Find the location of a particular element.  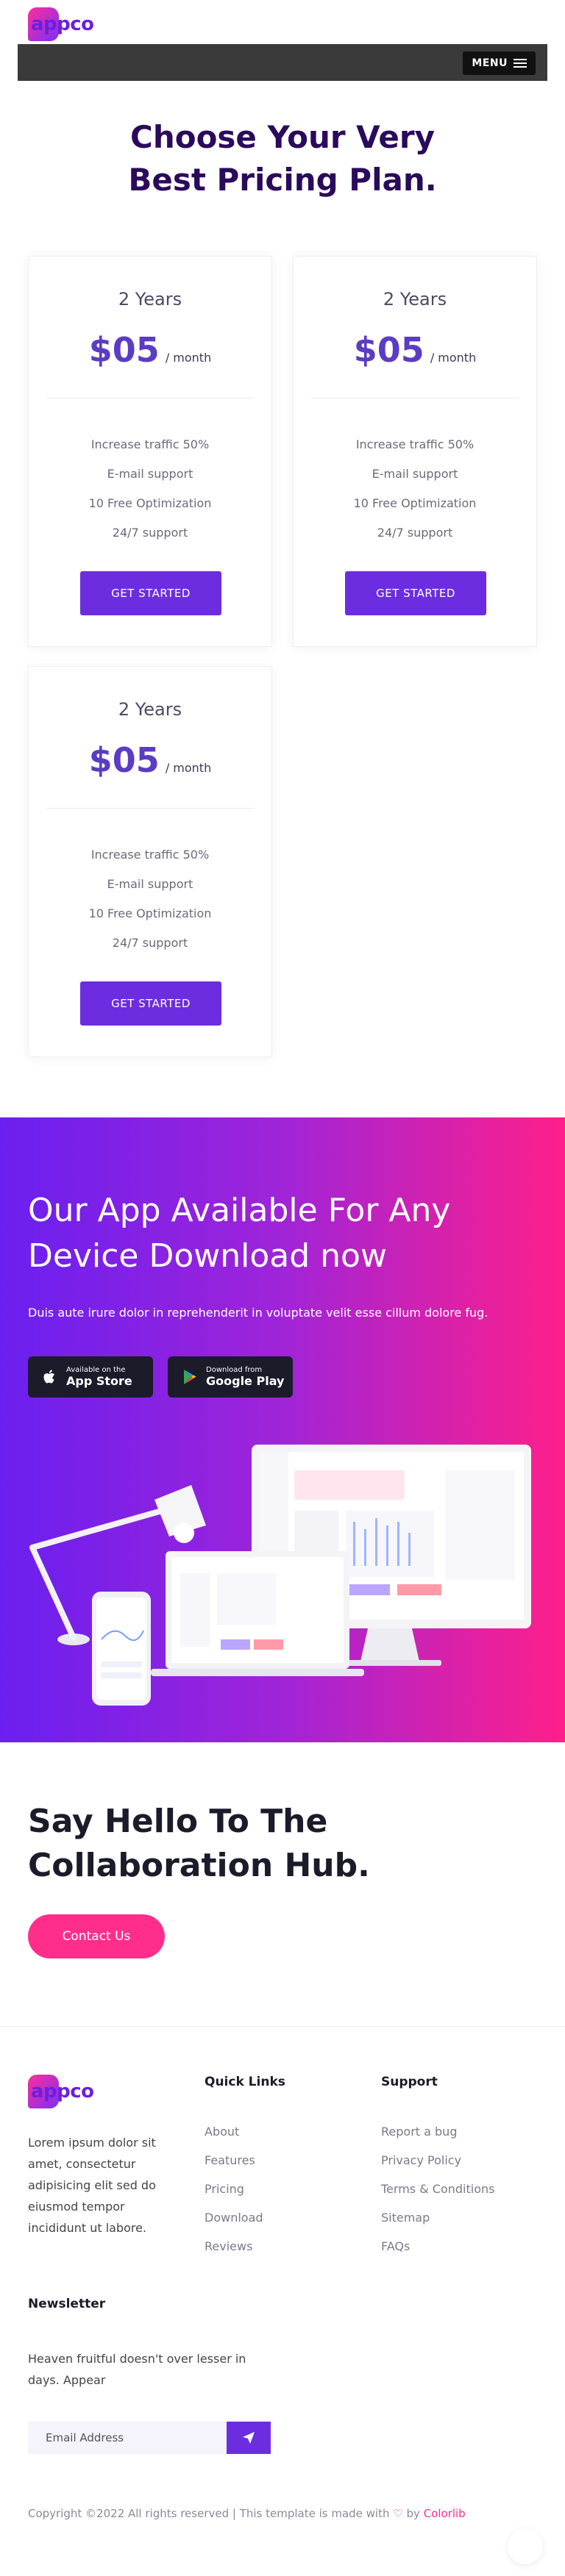

contact-us-button: Contact Us is located at coordinates (97, 1936).